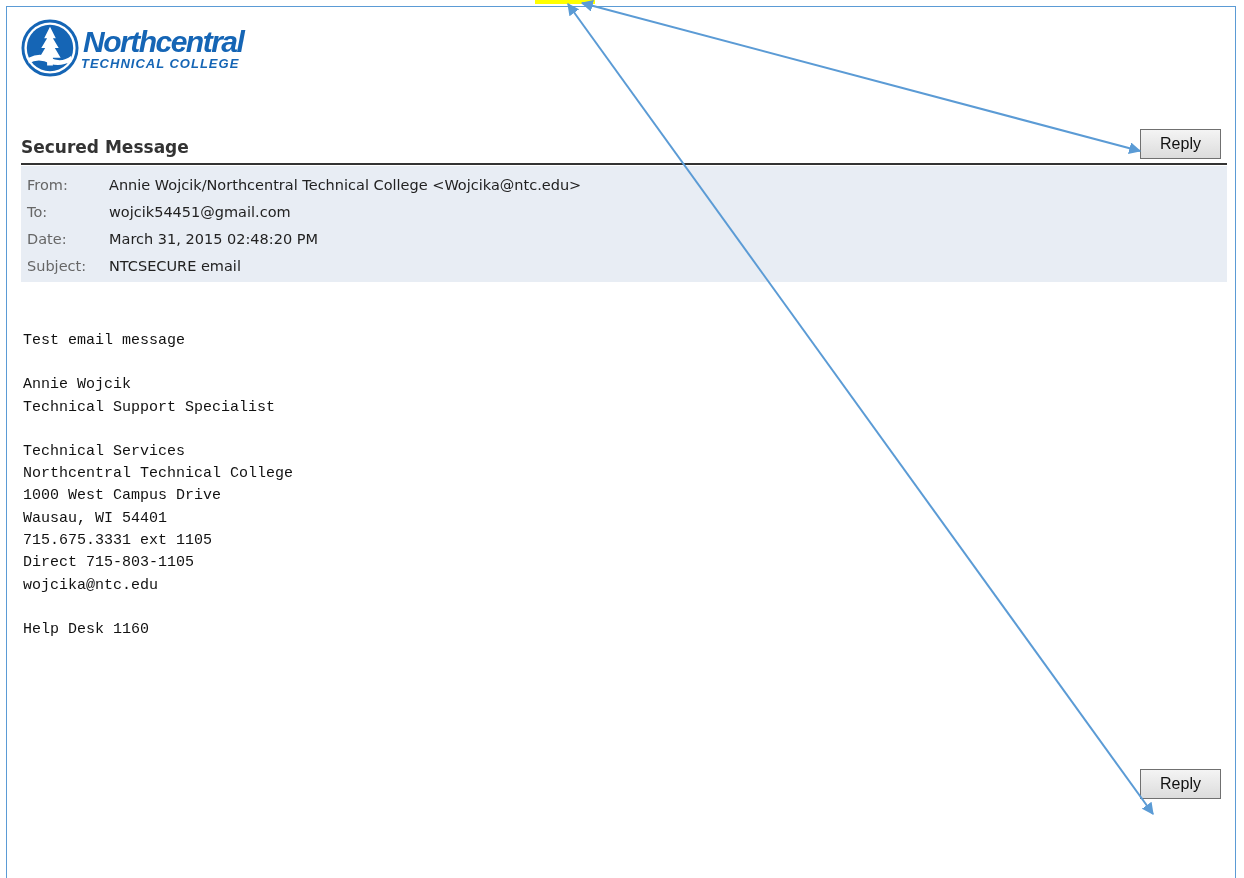 This screenshot has height=878, width=1244. What do you see at coordinates (118, 541) in the screenshot?
I see `body-text-line: 715.675.3331 ext 1105` at bounding box center [118, 541].